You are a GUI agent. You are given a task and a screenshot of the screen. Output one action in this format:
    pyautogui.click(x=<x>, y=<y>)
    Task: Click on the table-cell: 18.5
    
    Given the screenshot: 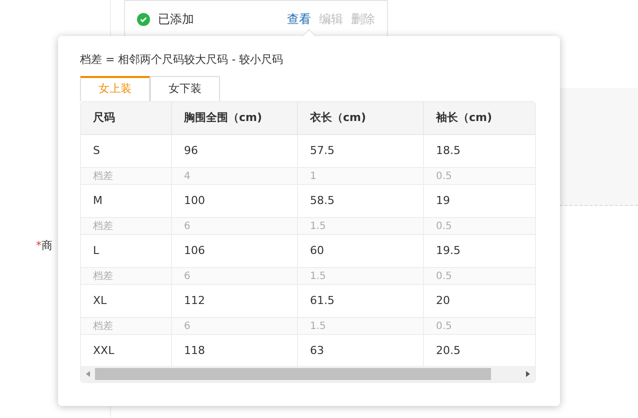 What is the action you would take?
    pyautogui.click(x=479, y=151)
    